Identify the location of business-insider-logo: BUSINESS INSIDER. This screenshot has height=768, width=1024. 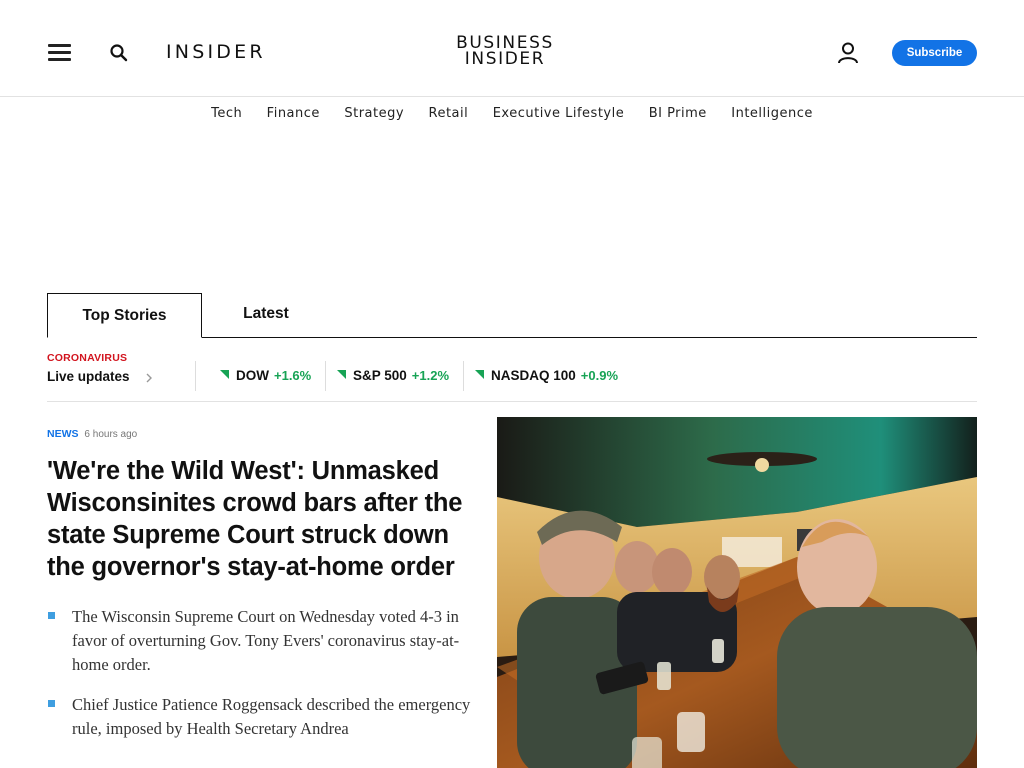
(505, 52).